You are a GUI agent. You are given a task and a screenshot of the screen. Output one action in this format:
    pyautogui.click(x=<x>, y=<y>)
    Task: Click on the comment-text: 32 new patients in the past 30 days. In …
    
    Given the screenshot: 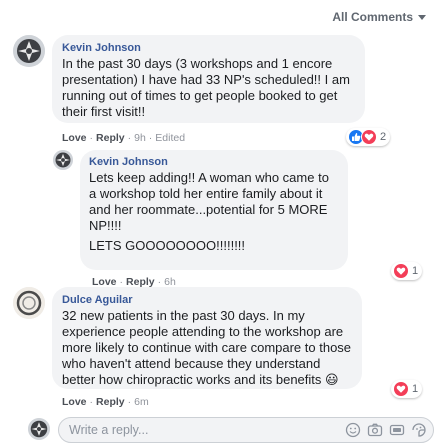 What is the action you would take?
    pyautogui.click(x=207, y=347)
    